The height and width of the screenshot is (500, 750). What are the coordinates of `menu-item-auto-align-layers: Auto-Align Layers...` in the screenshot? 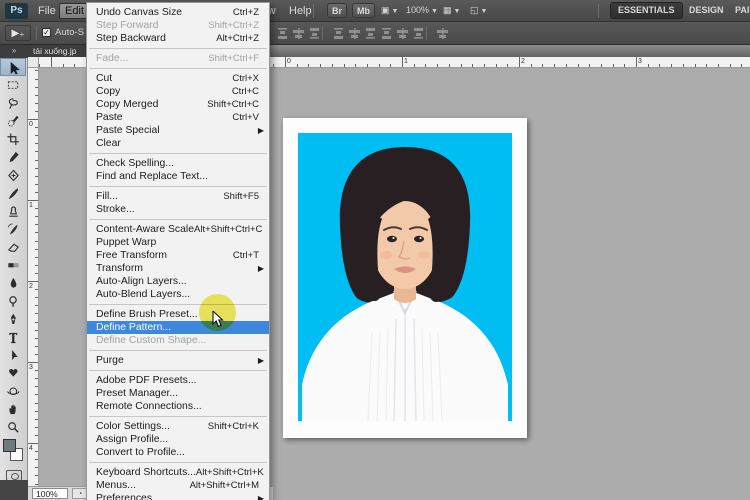 It's located at (178, 281).